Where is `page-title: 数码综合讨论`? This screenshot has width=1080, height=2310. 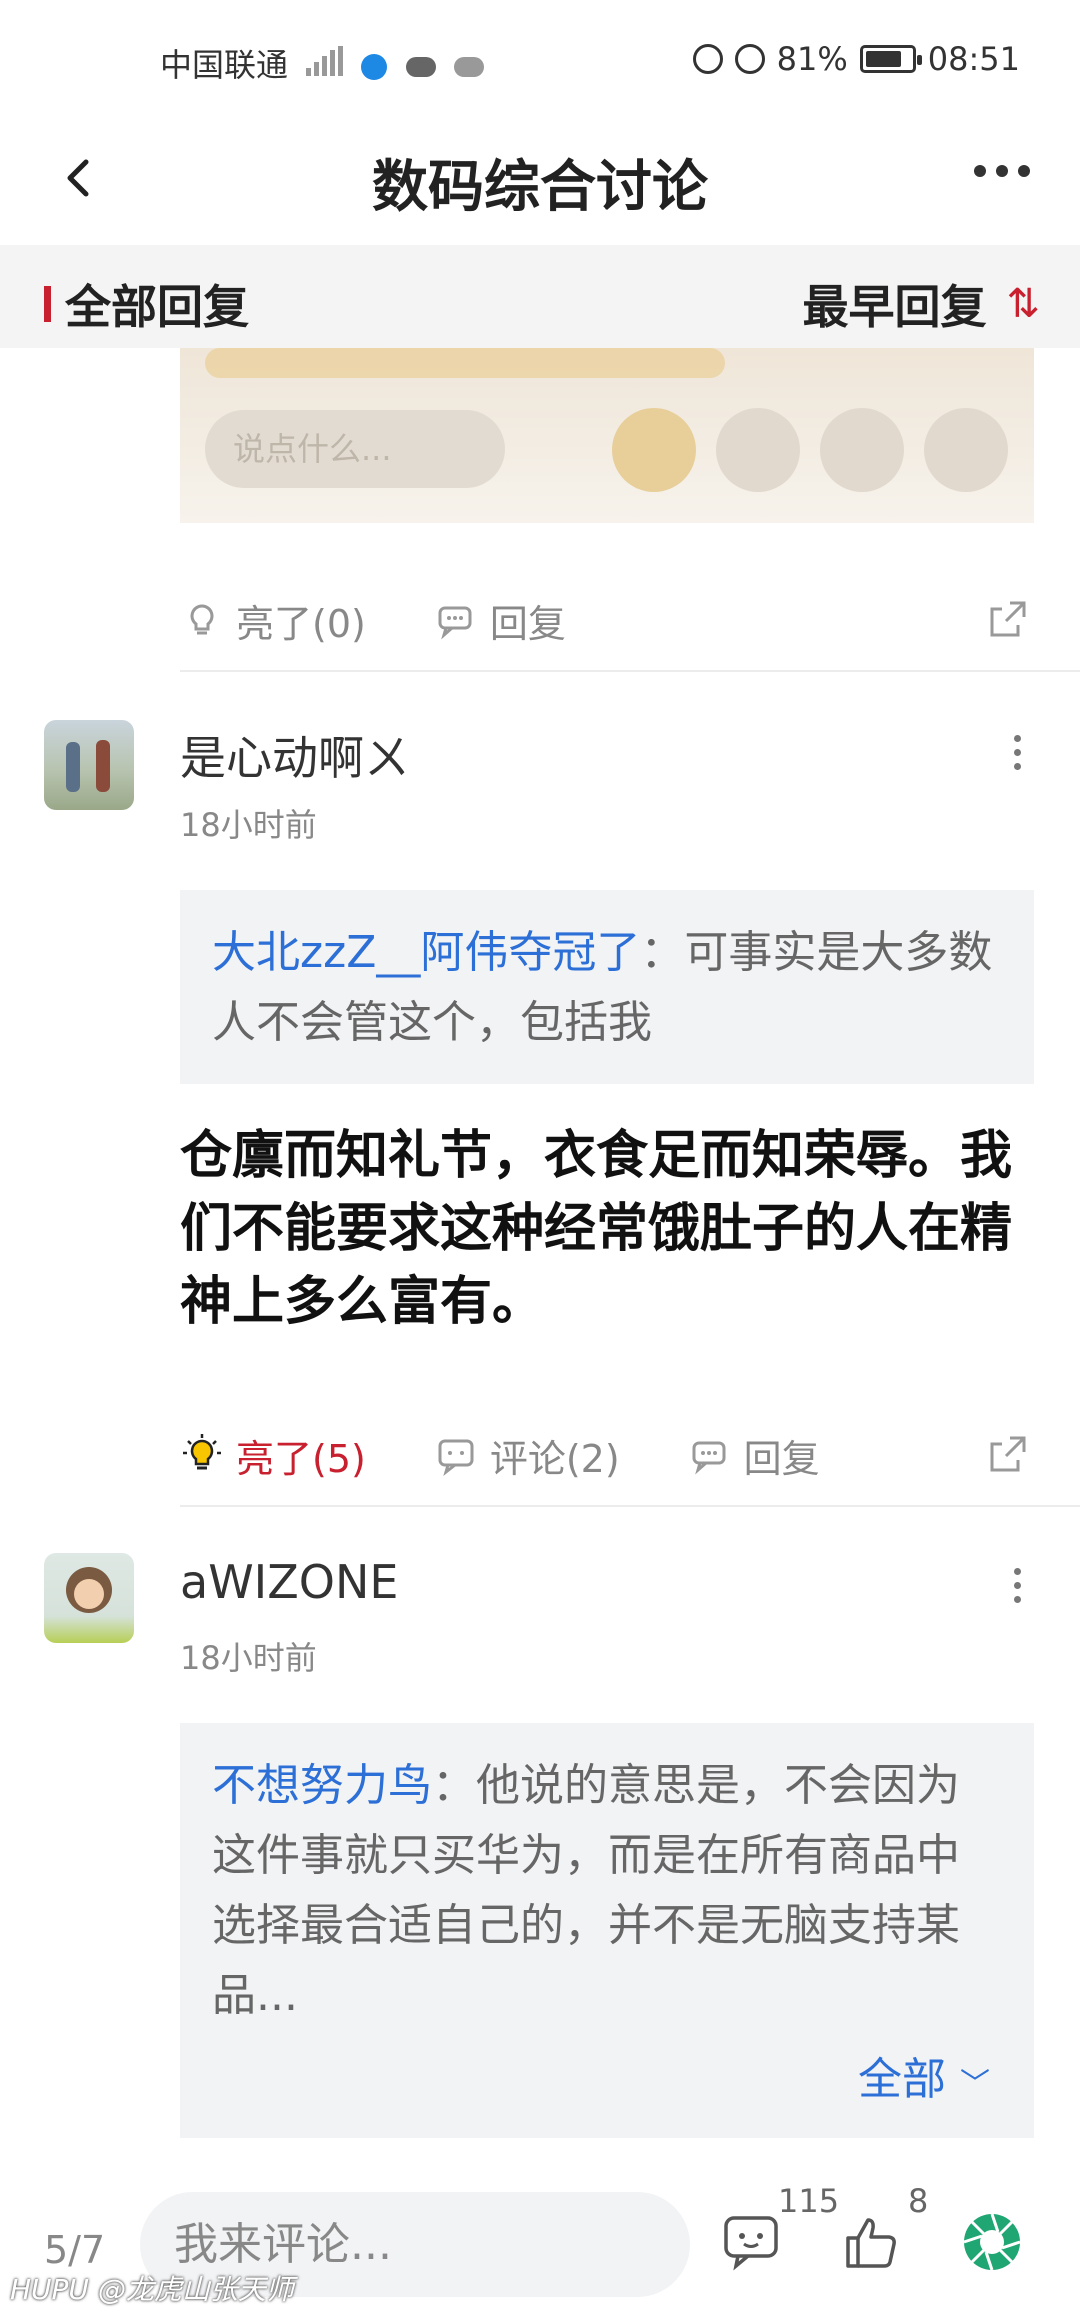 page-title: 数码综合讨论 is located at coordinates (540, 187).